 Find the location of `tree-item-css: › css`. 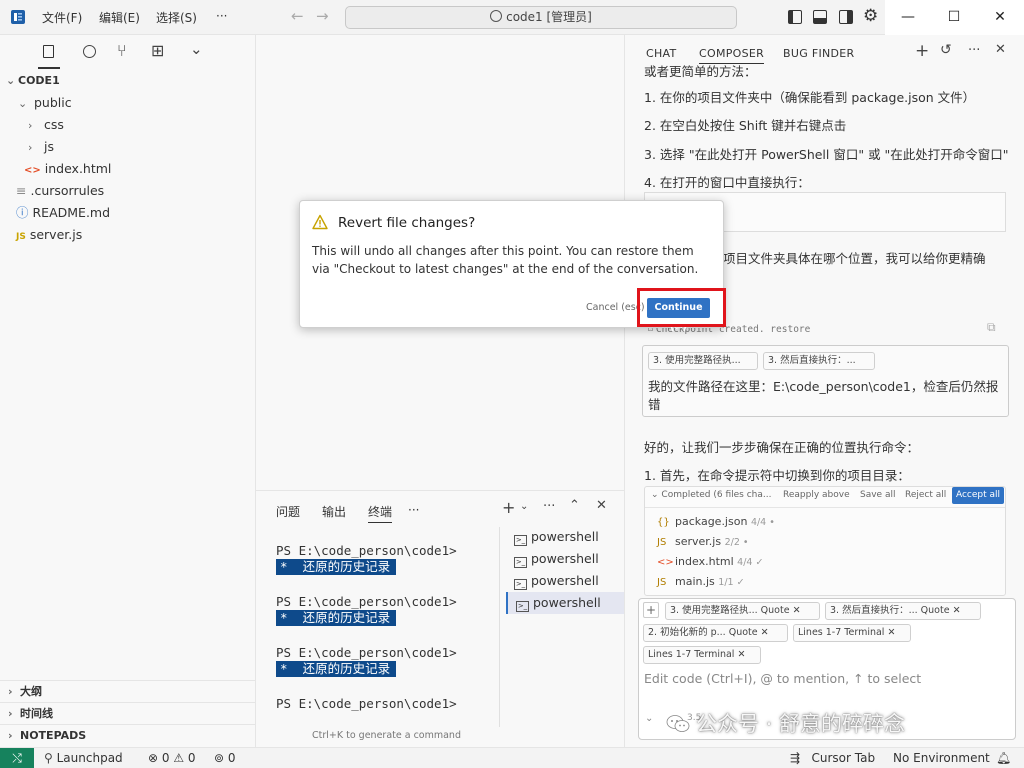

tree-item-css: › css is located at coordinates (46, 125).